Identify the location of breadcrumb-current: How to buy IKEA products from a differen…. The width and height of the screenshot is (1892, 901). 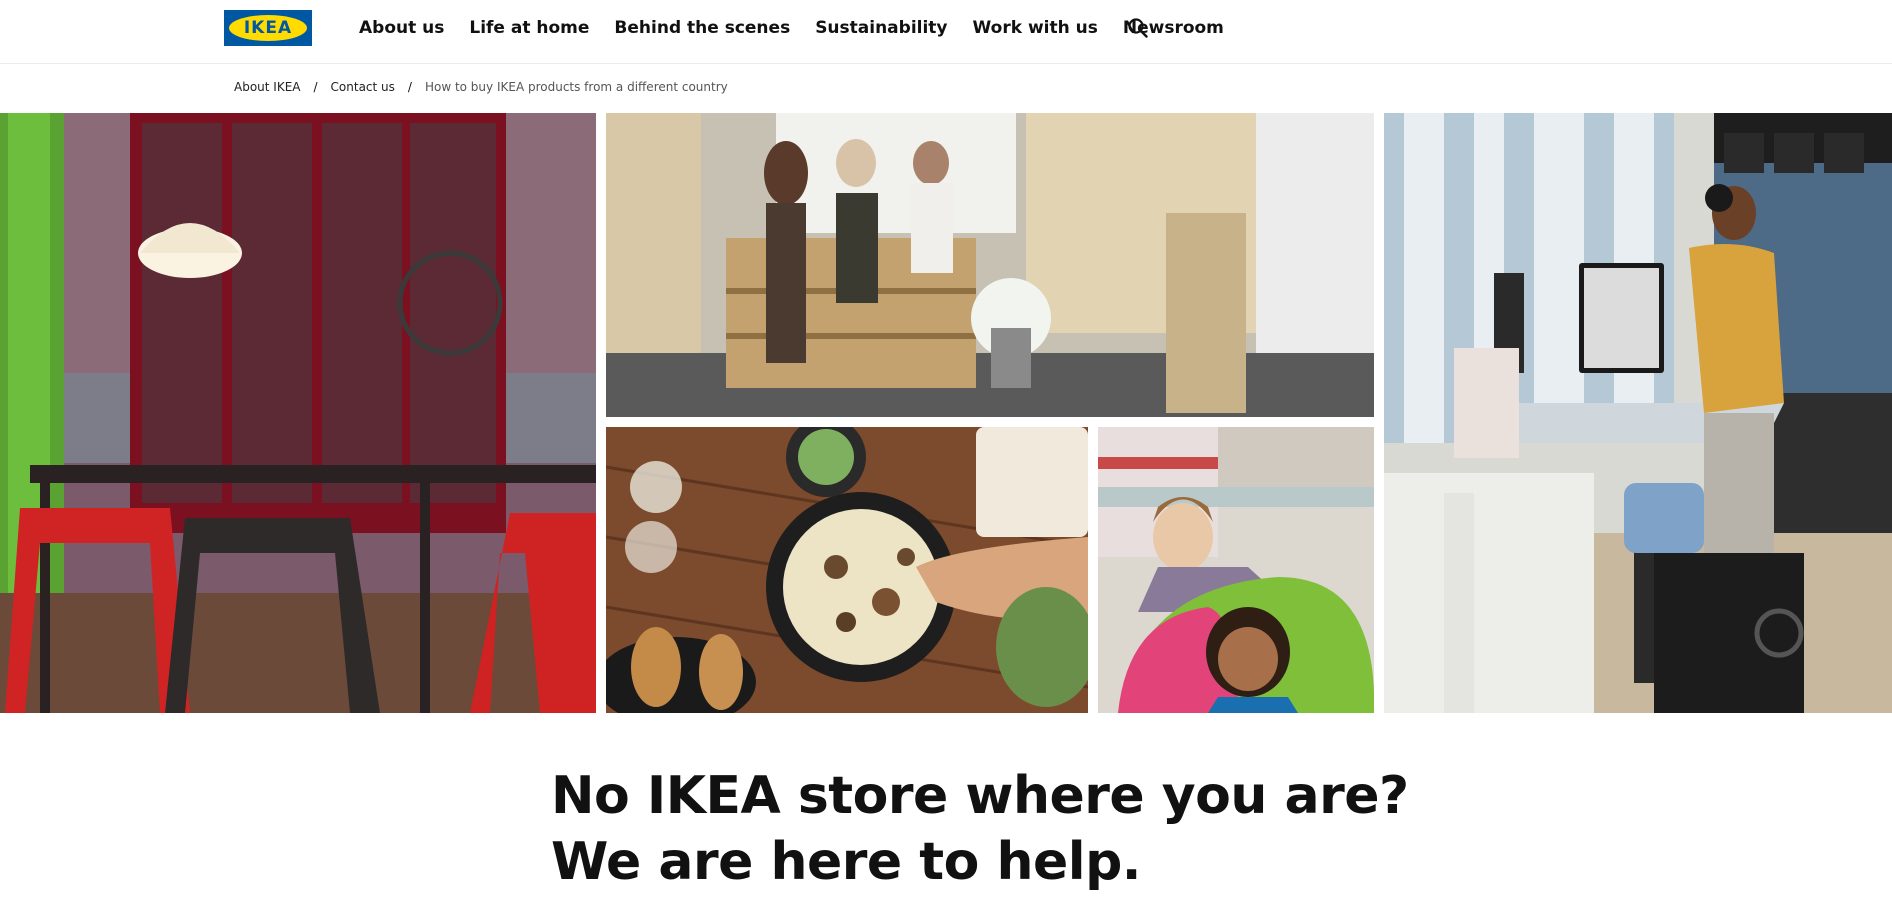
(576, 87).